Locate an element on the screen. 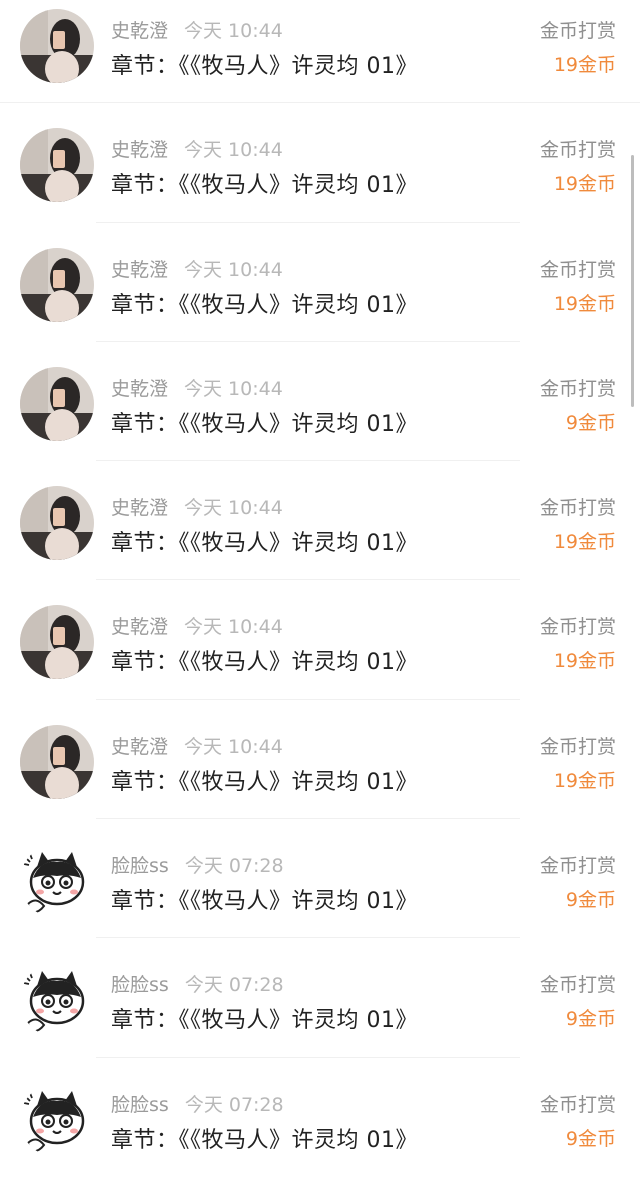 This screenshot has height=1177, width=640. tip-record-row: 史乾澄 今天 10:44 章节：《《牧马人》许灵均 01》 金币打赏 9金币 is located at coordinates (320, 402).